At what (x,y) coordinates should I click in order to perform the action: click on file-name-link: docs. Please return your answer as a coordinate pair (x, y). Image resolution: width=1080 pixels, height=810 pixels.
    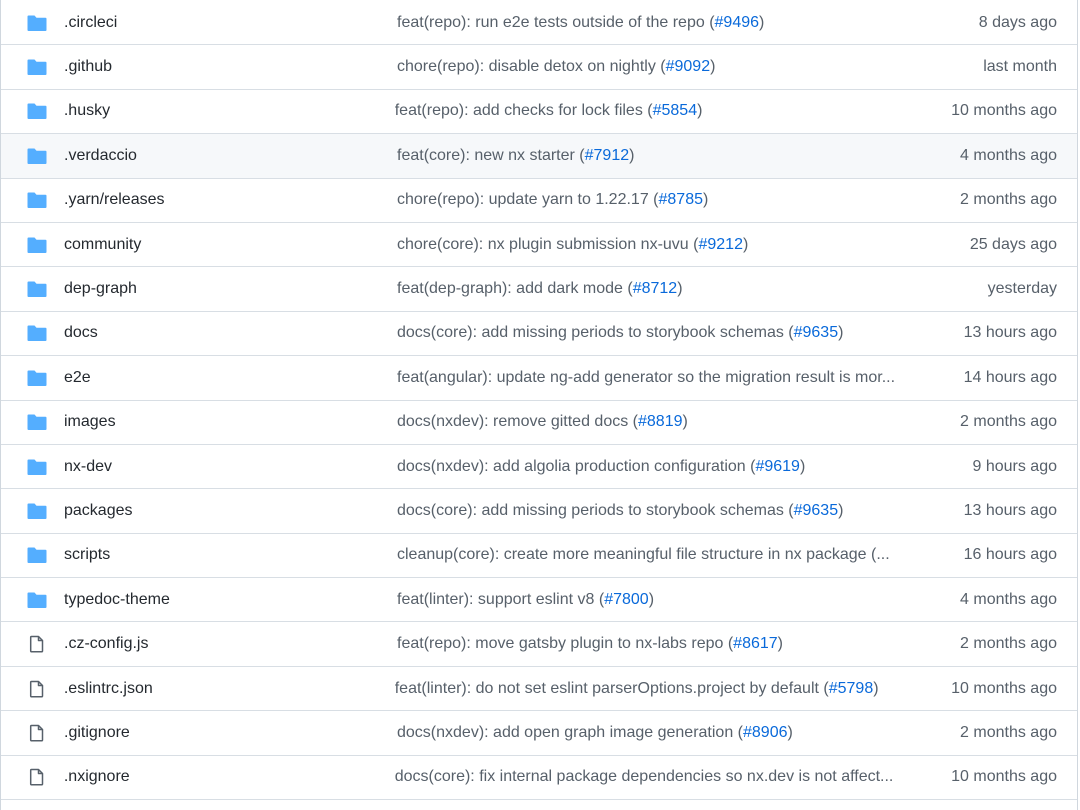
    Looking at the image, I should click on (81, 332).